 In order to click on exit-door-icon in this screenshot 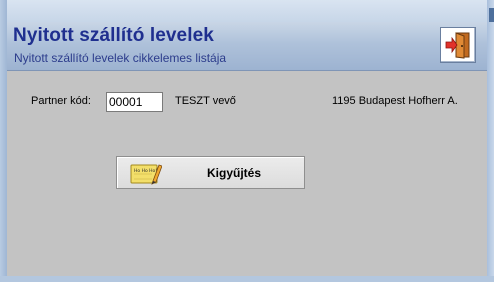, I will do `click(457, 45)`.